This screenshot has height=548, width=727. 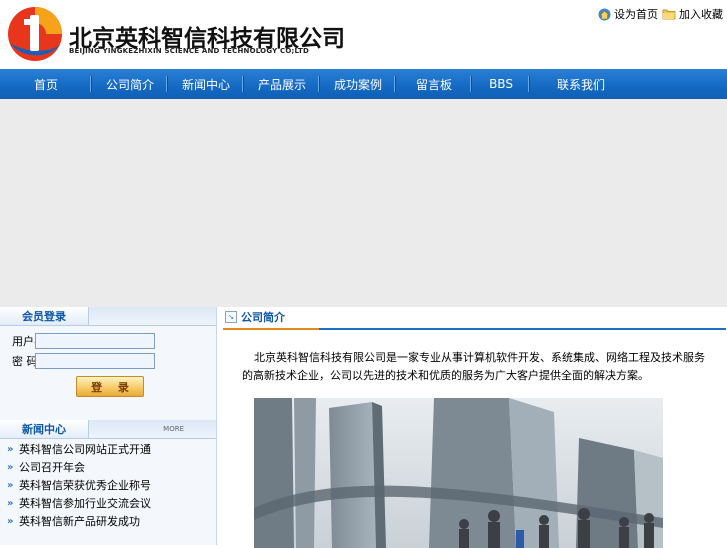 I want to click on nav-item-home: 首页, so click(x=46, y=84).